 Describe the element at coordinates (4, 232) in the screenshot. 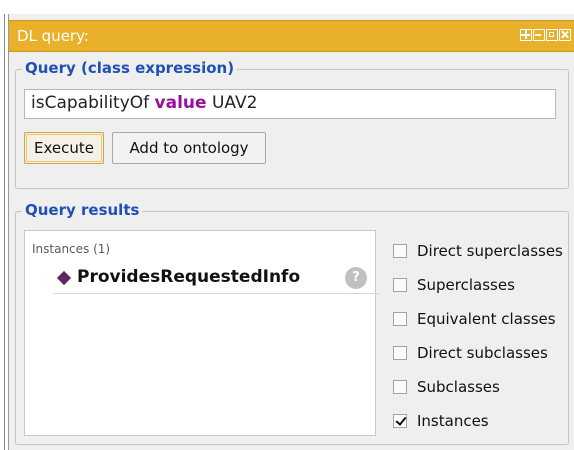

I see `left-edge` at that location.